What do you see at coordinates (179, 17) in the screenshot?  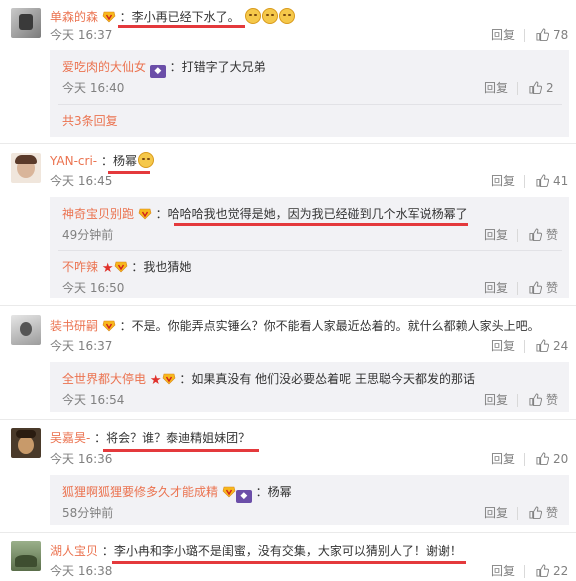 I see `comment-text: ：李小再已经下水了。` at bounding box center [179, 17].